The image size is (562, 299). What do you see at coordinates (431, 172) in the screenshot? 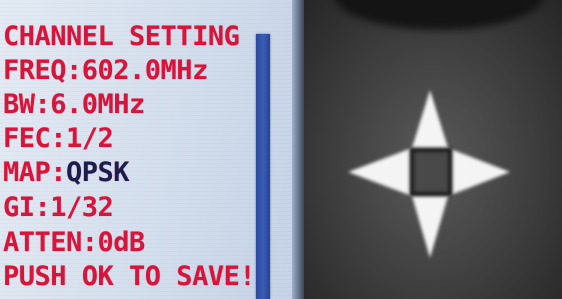
I see `ok-center-button` at bounding box center [431, 172].